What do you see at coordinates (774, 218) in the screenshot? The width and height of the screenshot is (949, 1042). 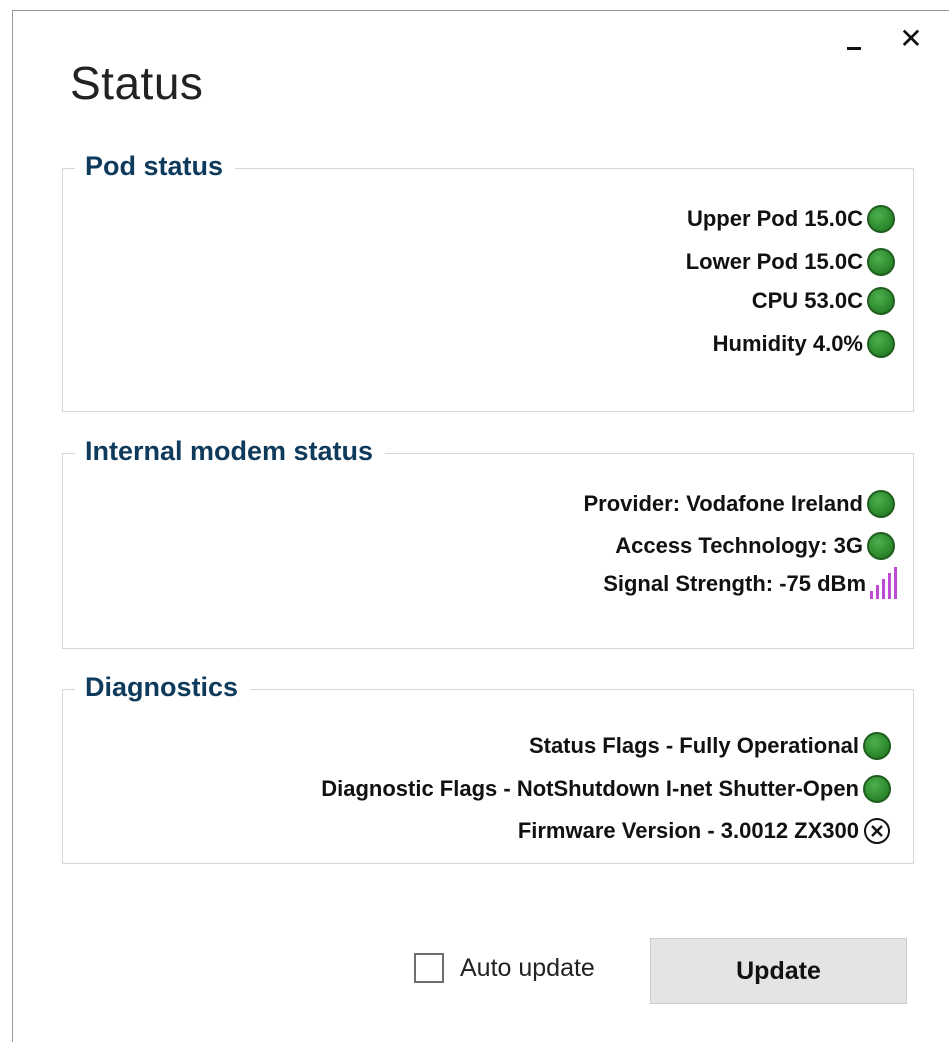 I see `status-label: Upper Pod 15.0C` at bounding box center [774, 218].